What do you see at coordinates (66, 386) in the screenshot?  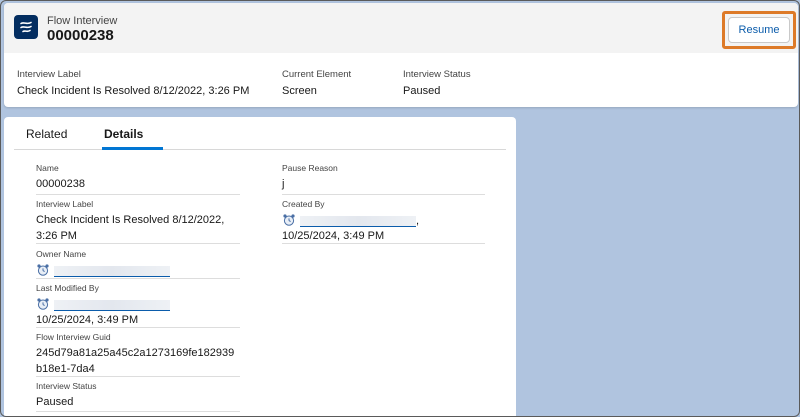 I see `field-label: Interview Status` at bounding box center [66, 386].